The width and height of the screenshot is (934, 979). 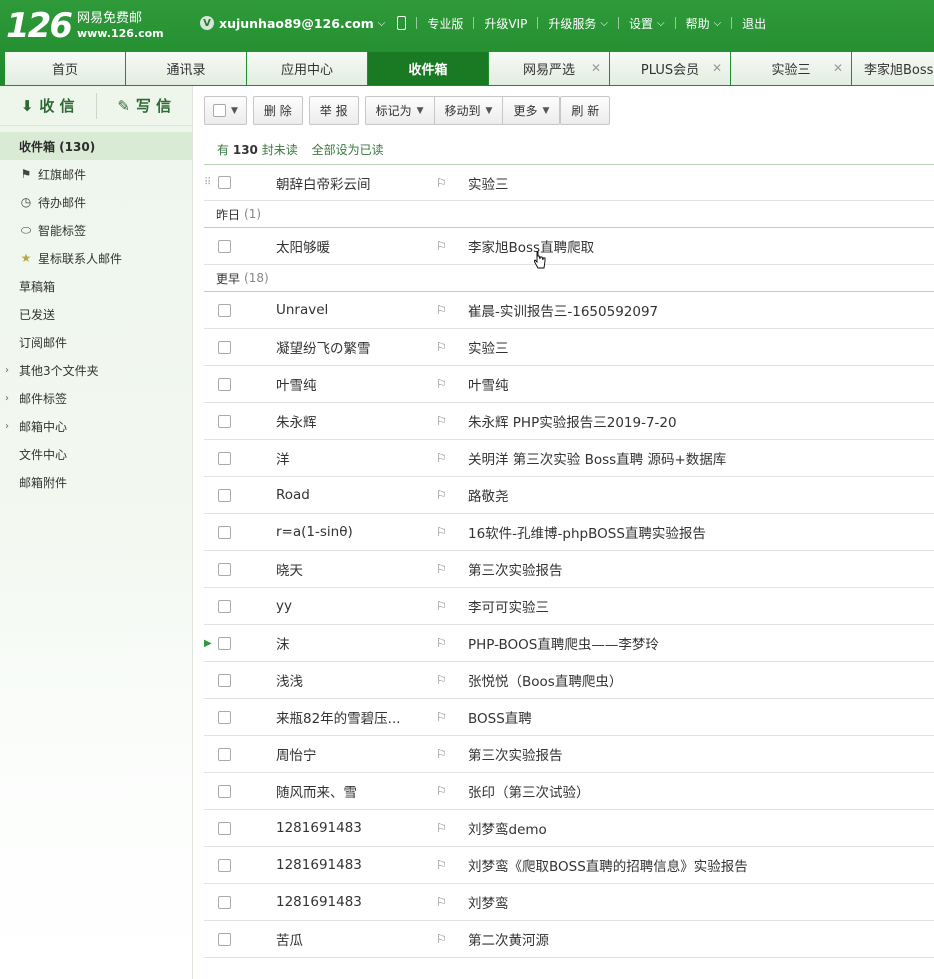 I want to click on receive-mail-button: ⬇ 收 信, so click(x=48, y=106).